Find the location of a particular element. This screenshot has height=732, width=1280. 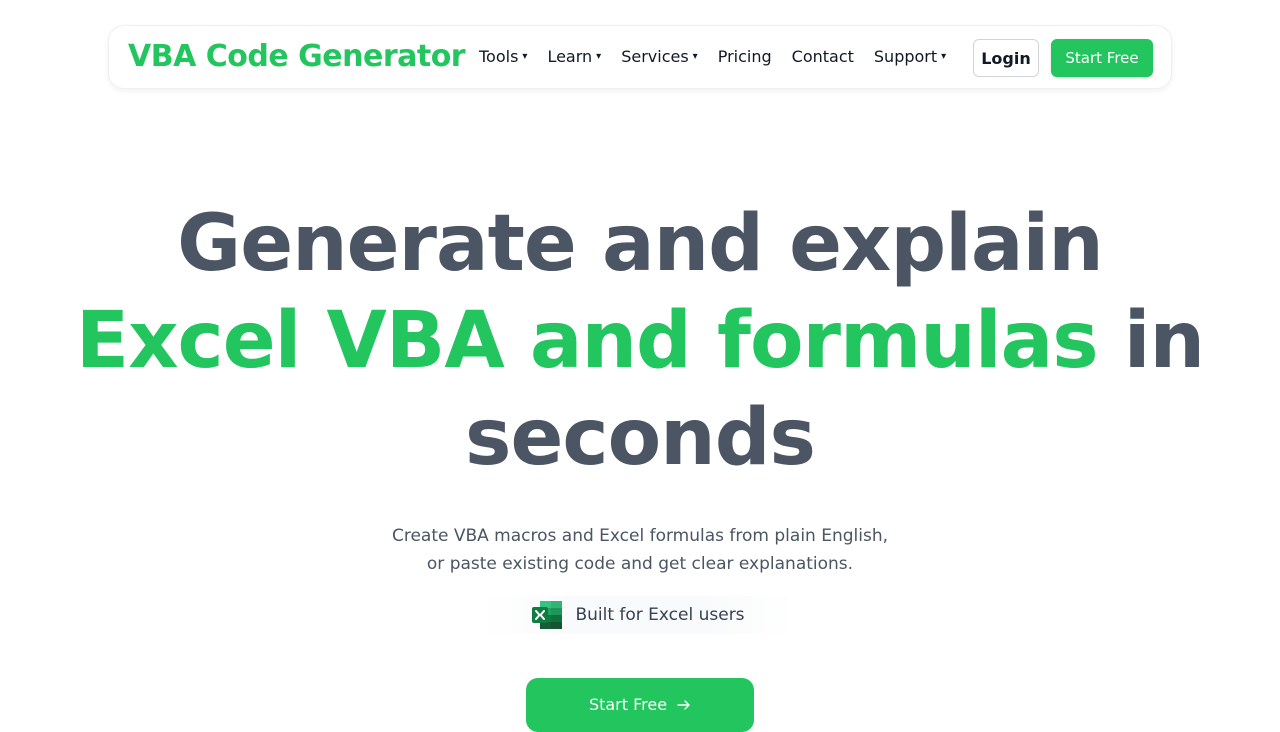

hero-title-line3: seconds is located at coordinates (640, 438).